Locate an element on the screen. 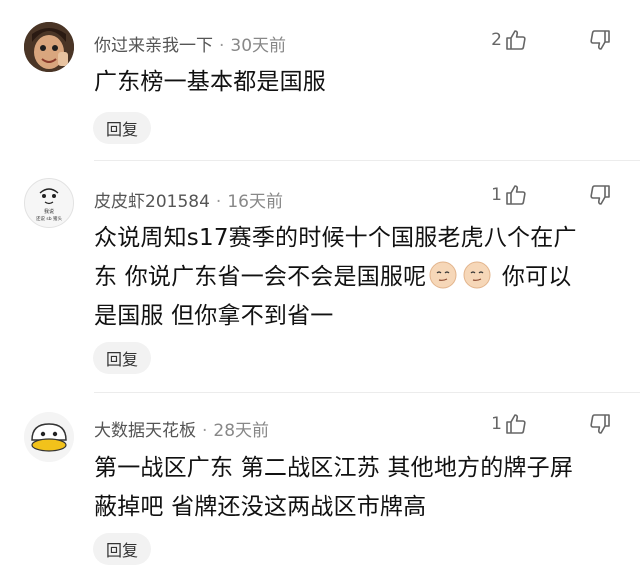 This screenshot has height=565, width=640. avatar: 我说 还说 sb 猪头 is located at coordinates (49, 203).